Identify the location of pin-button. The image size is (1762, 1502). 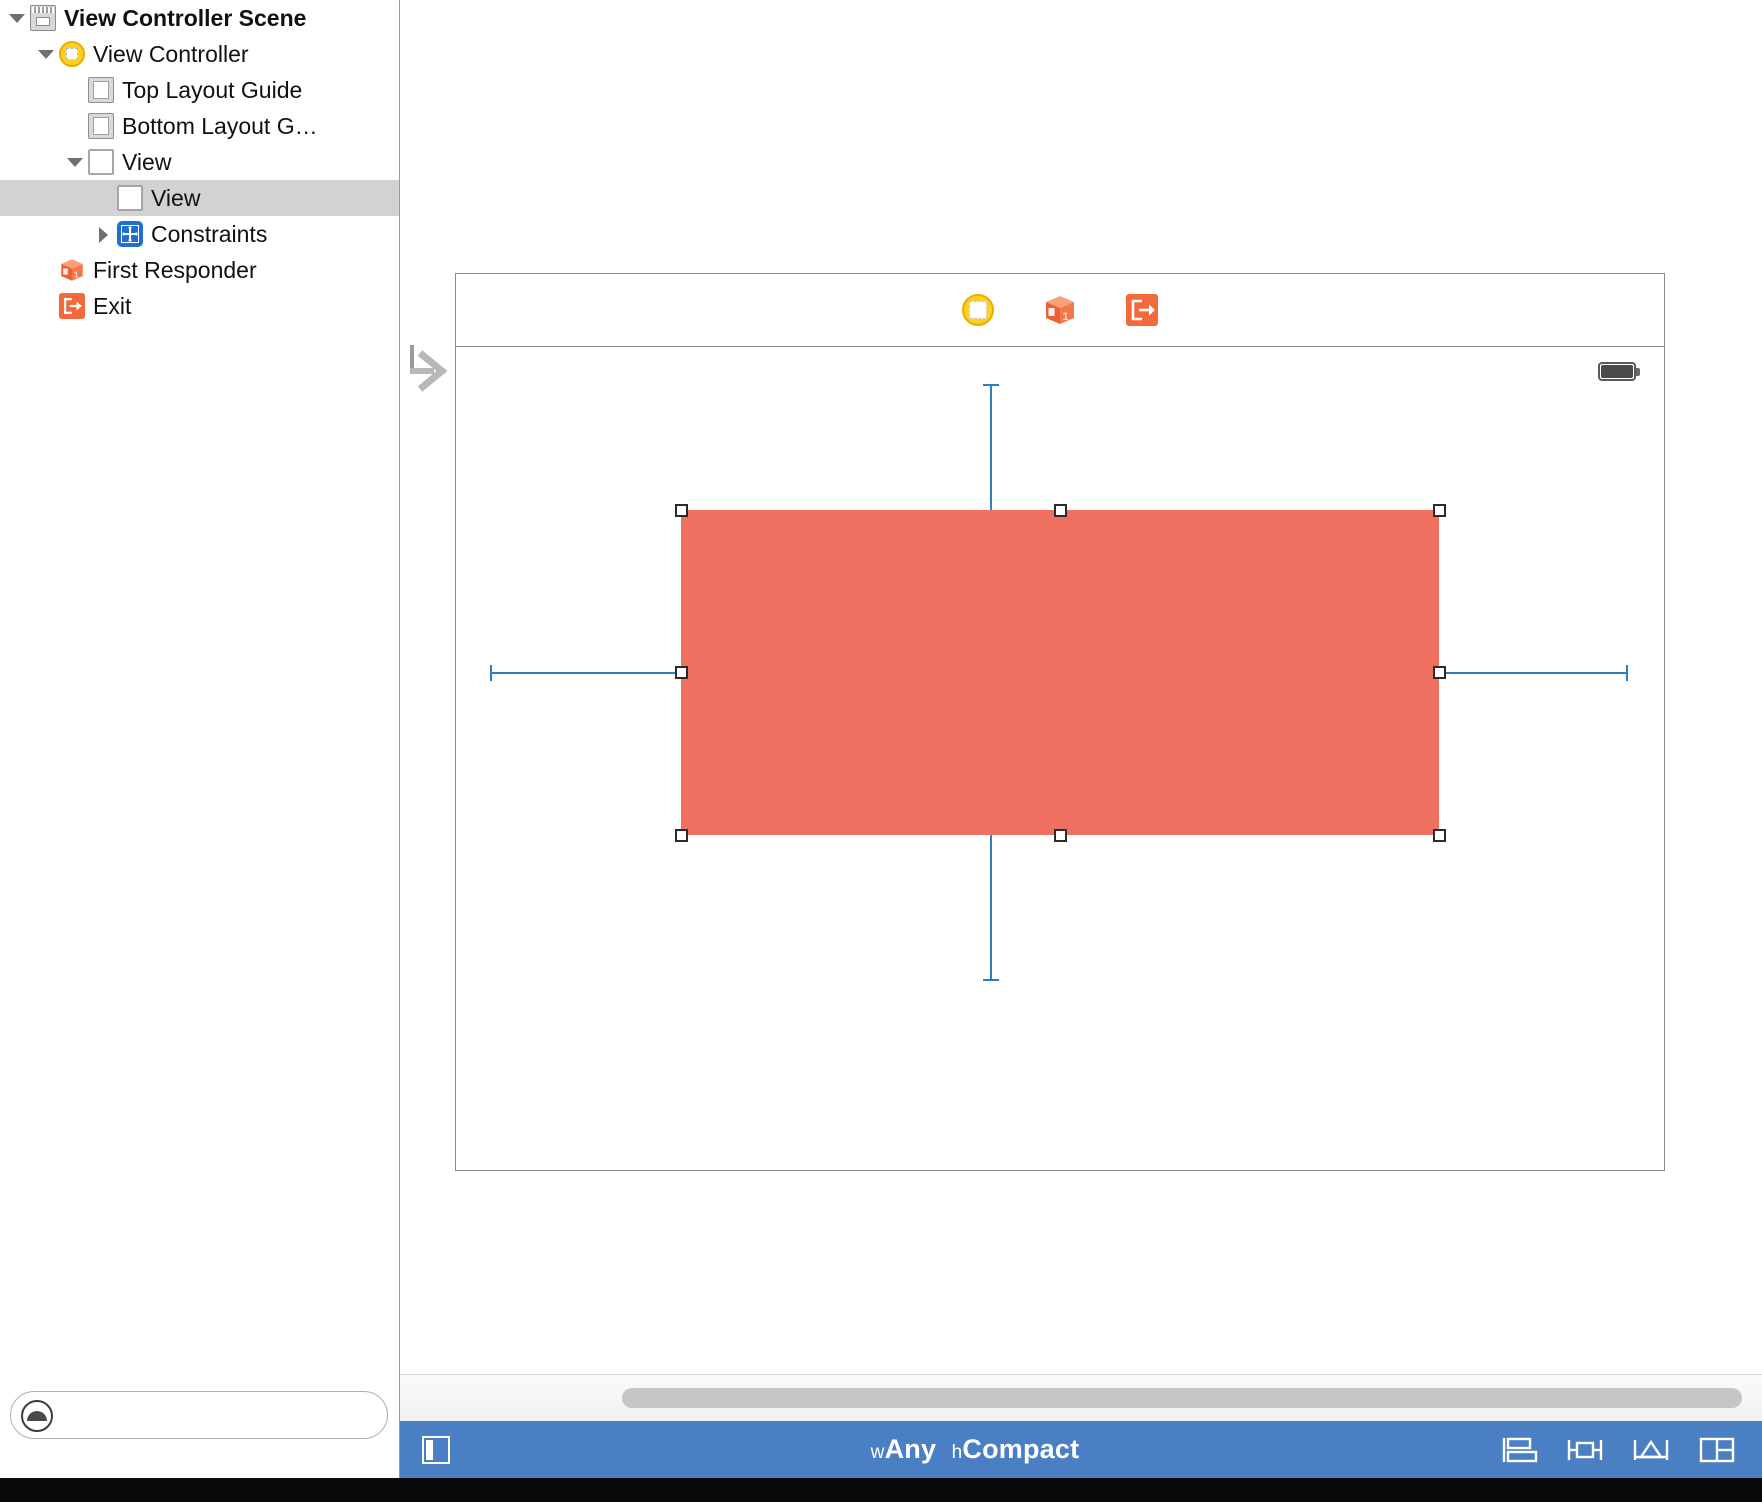
(1585, 1450).